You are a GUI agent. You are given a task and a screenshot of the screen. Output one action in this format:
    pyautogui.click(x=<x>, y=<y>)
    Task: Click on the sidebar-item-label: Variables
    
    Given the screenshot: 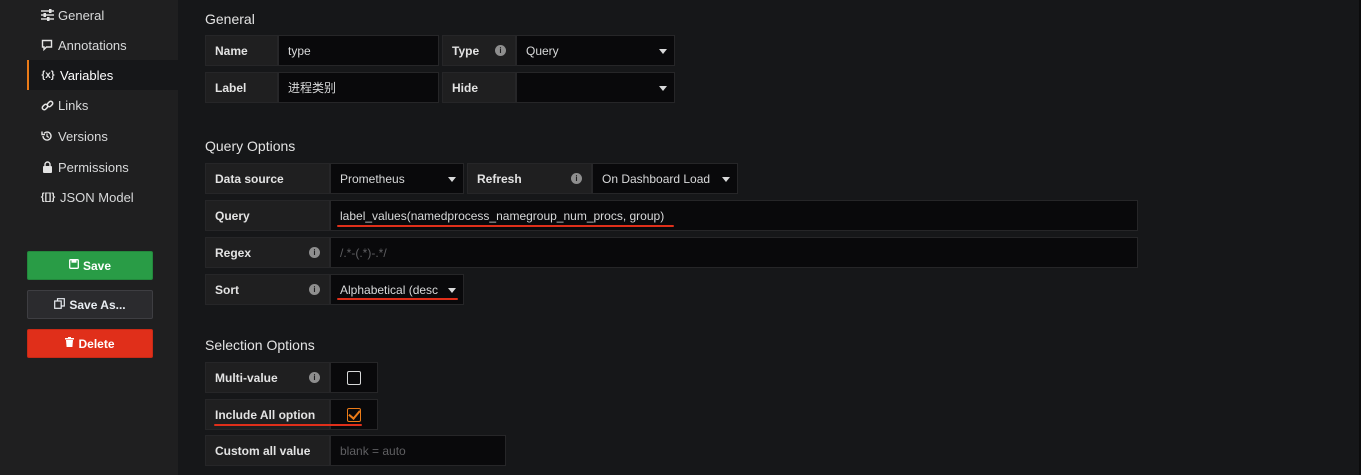 What is the action you would take?
    pyautogui.click(x=87, y=75)
    